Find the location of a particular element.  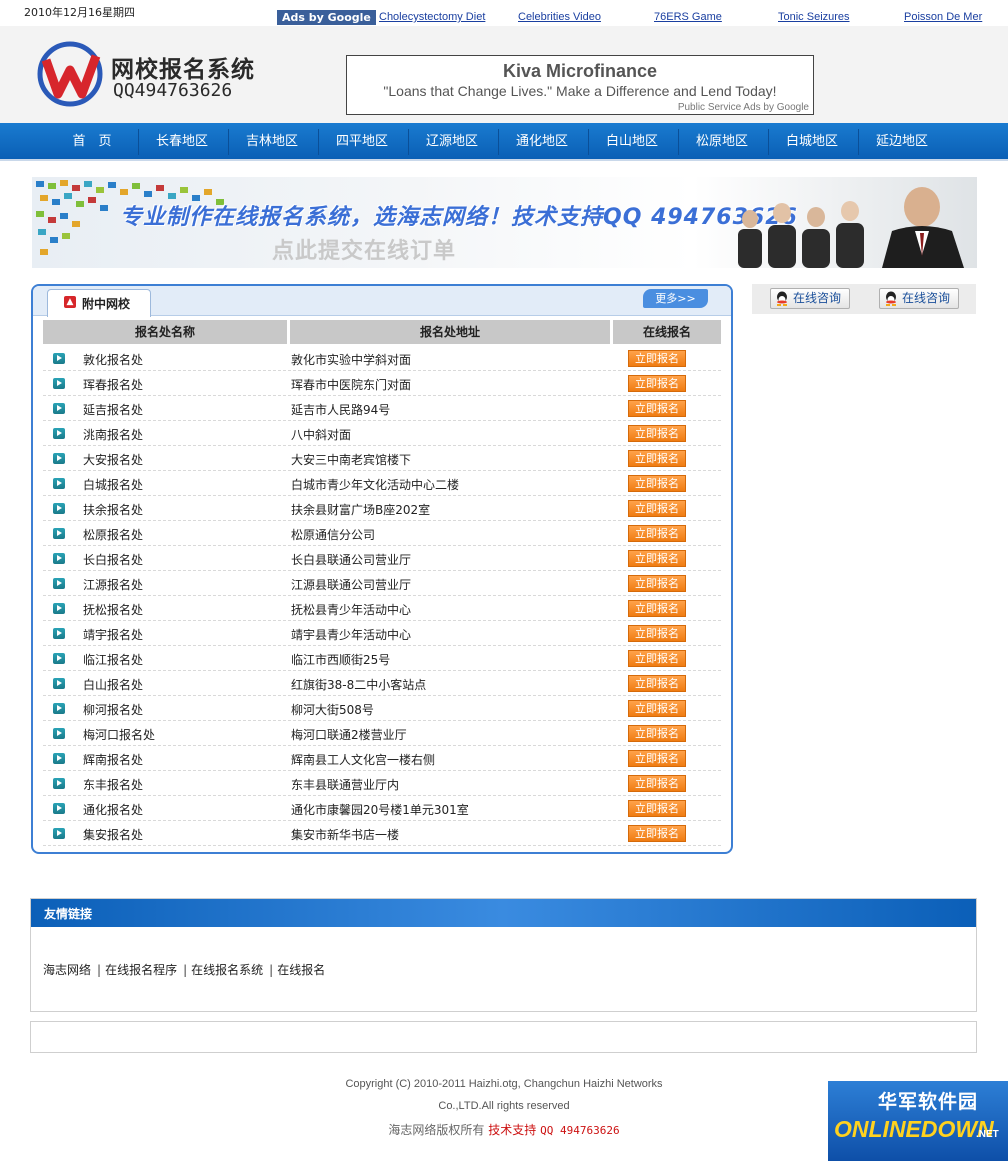

friend-link-system: 在线报名系统 is located at coordinates (227, 970).